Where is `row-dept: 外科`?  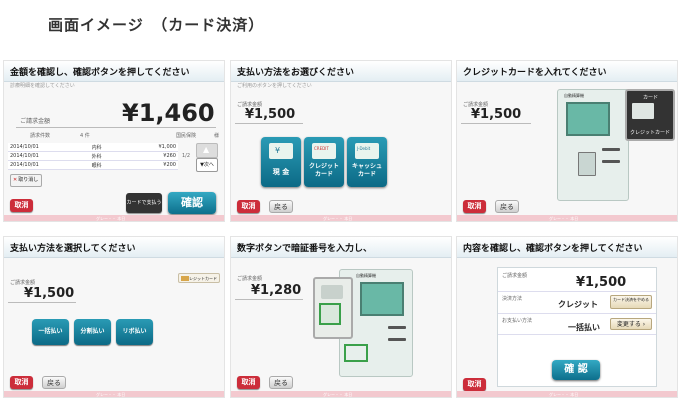
row-dept: 外科 is located at coordinates (107, 156).